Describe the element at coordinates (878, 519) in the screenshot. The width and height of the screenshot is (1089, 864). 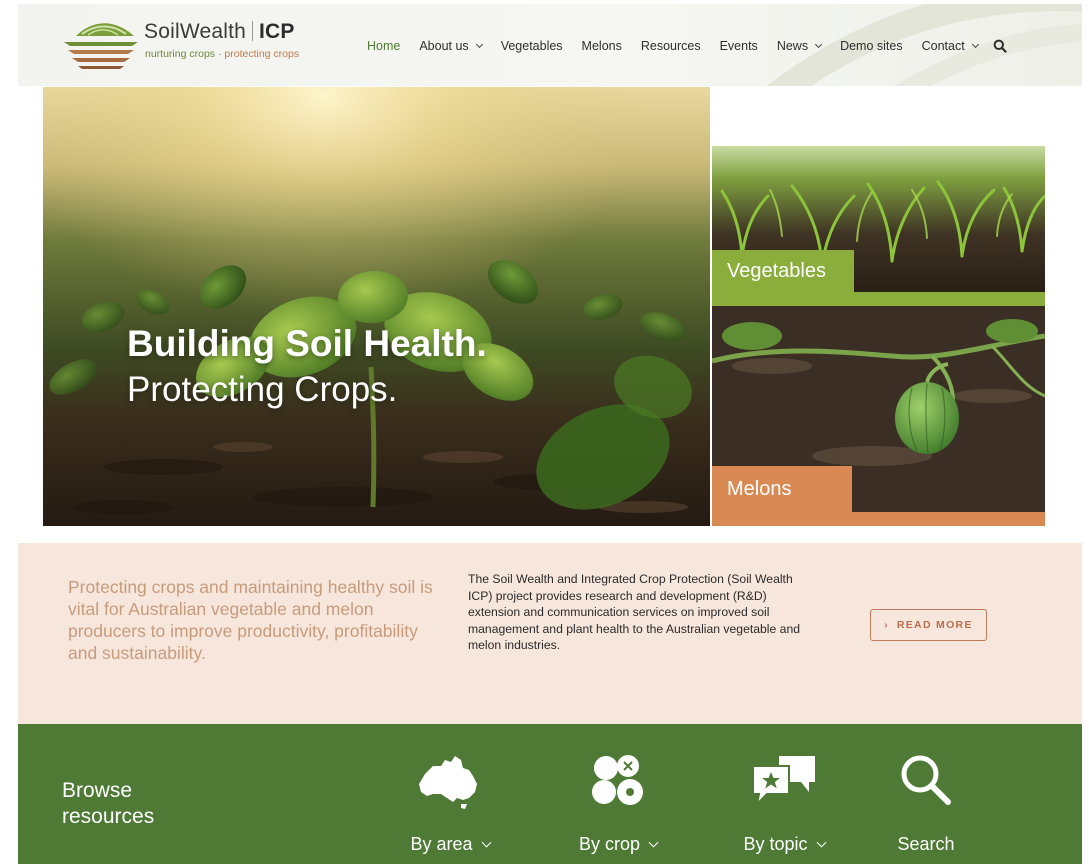
I see `melons-tile-bar` at that location.